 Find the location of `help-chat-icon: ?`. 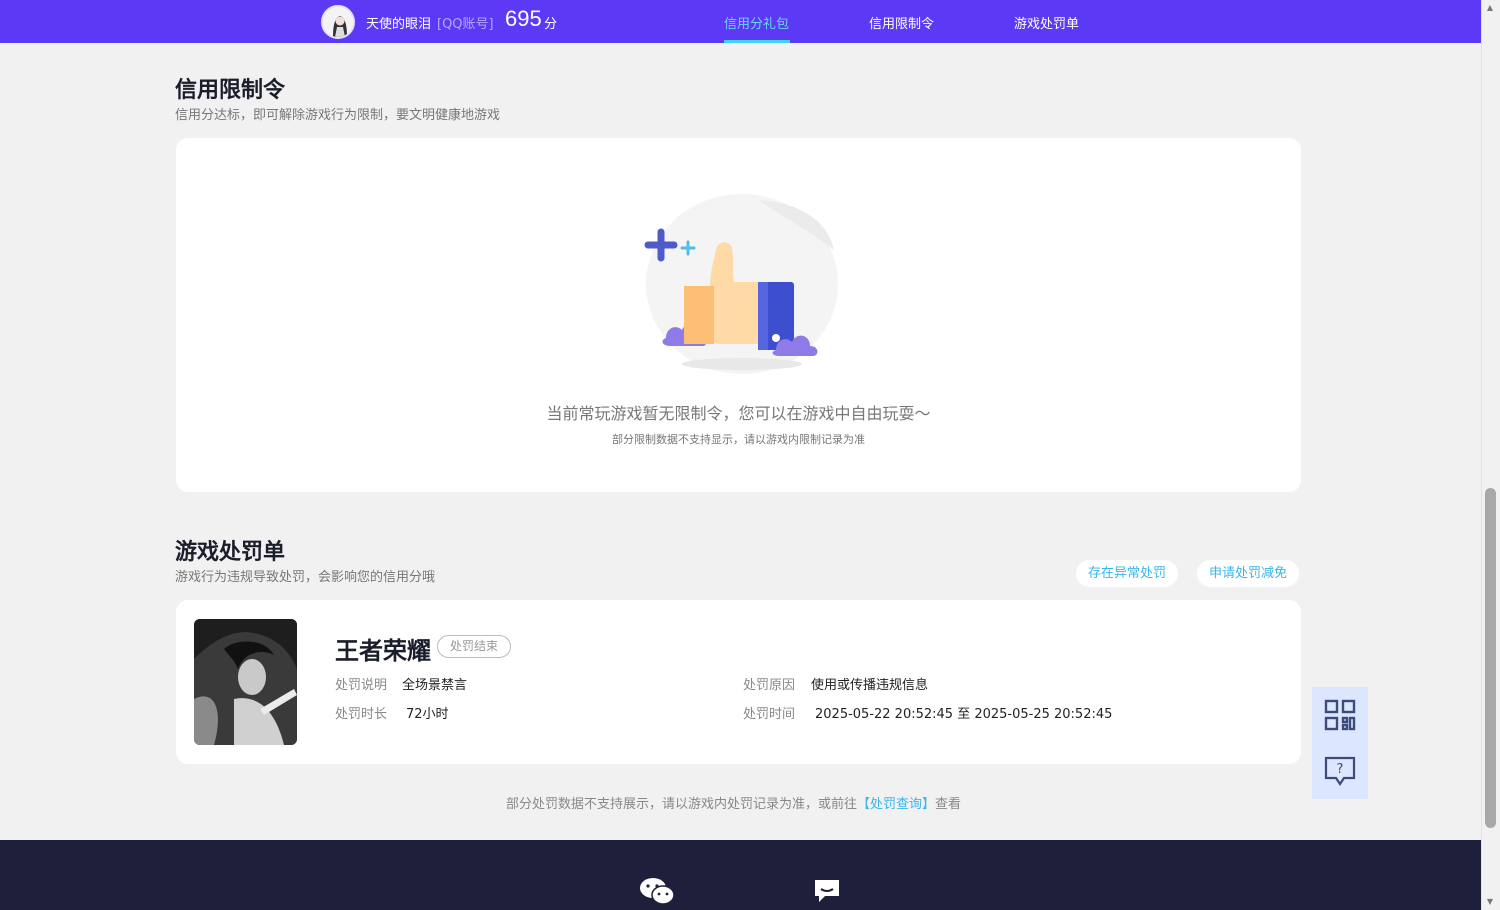

help-chat-icon: ? is located at coordinates (1340, 771).